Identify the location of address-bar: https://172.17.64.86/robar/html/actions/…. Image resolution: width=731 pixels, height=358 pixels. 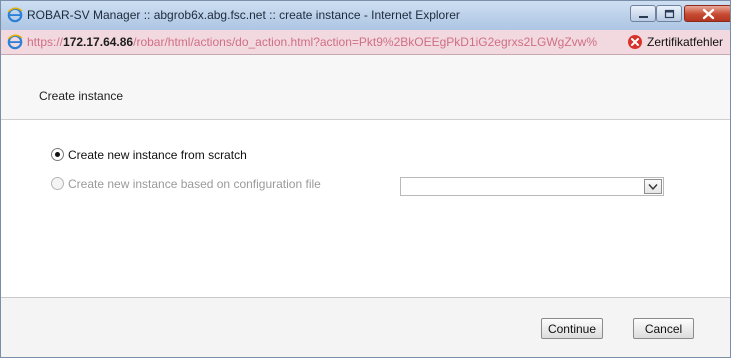
(365, 42).